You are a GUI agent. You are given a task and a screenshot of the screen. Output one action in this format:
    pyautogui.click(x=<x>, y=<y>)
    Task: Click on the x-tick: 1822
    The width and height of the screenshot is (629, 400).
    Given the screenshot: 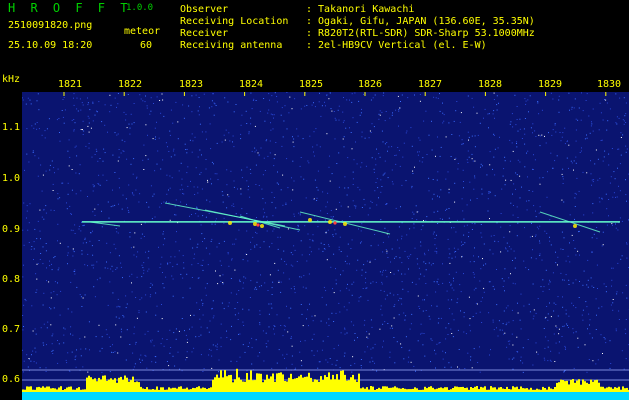 What is the action you would take?
    pyautogui.click(x=130, y=84)
    